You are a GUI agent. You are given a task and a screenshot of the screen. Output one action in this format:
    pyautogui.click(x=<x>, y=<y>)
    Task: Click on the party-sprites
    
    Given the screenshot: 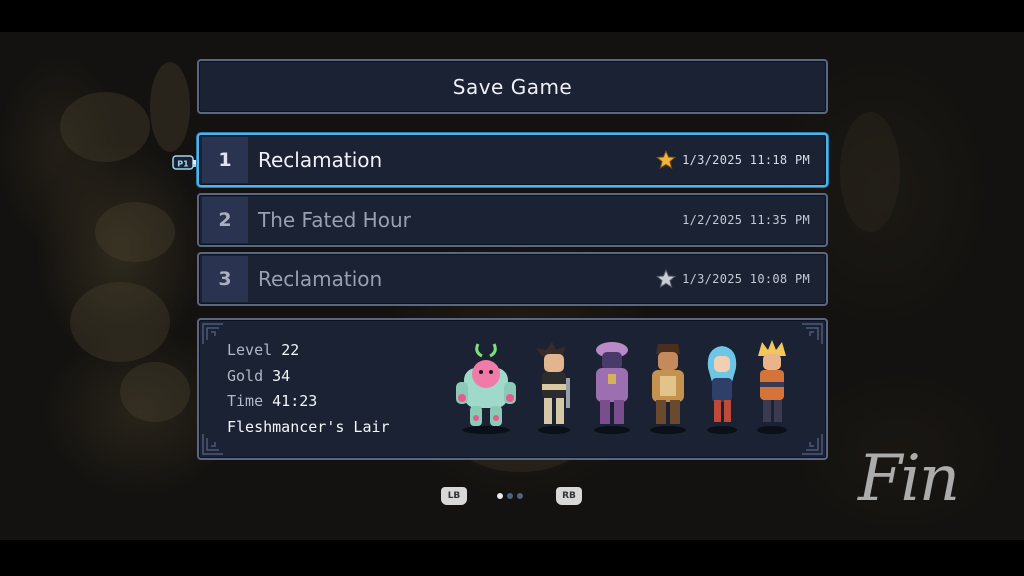 What is the action you would take?
    pyautogui.click(x=621, y=387)
    